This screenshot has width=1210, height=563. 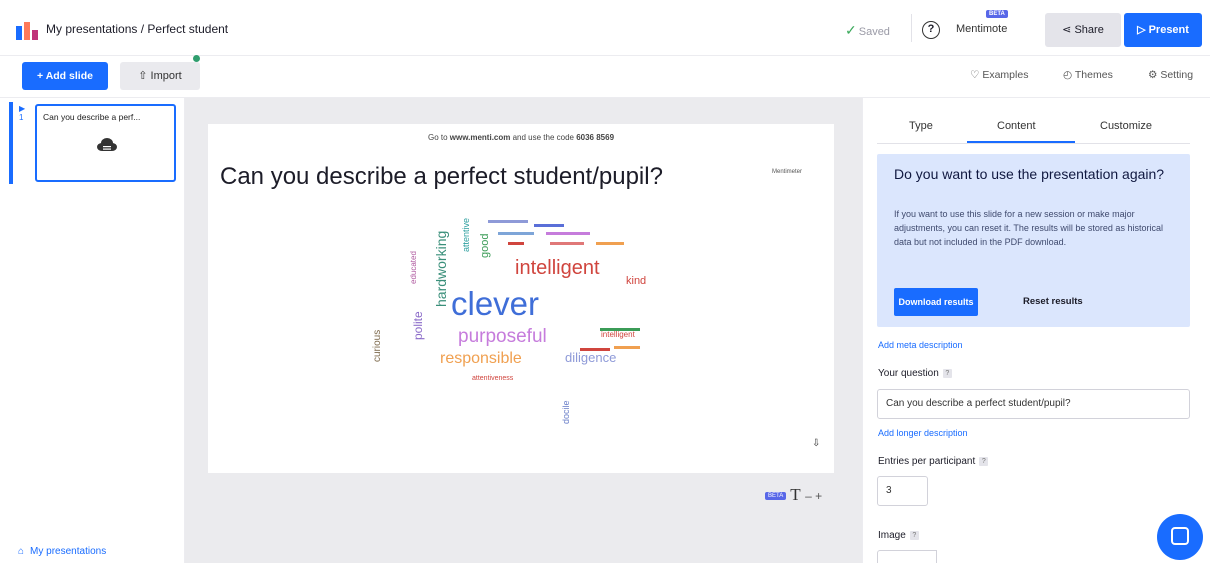 What do you see at coordinates (1021, 142) in the screenshot?
I see `active-tab-indicator` at bounding box center [1021, 142].